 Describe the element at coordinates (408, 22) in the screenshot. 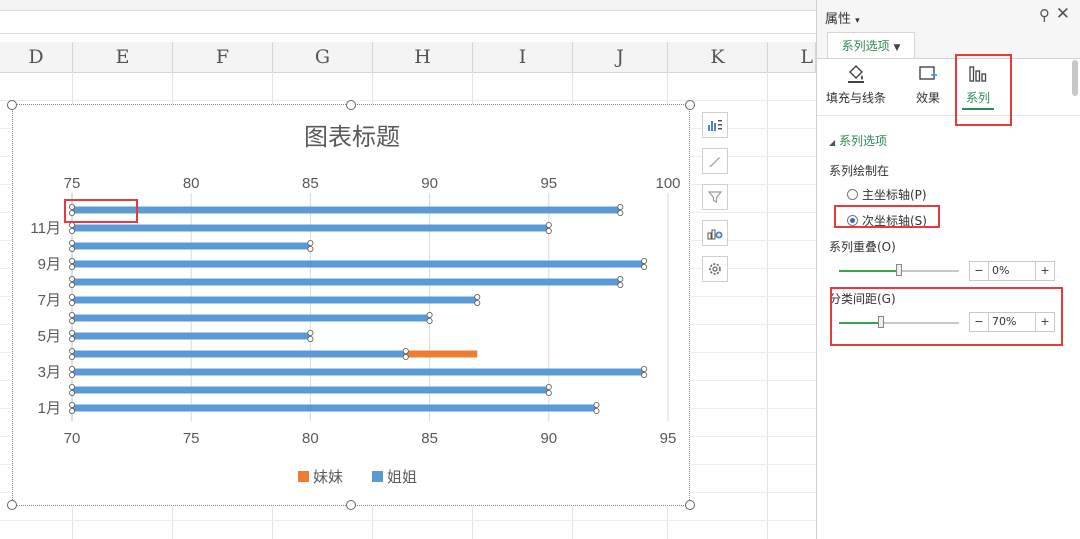

I see `formula-input` at that location.